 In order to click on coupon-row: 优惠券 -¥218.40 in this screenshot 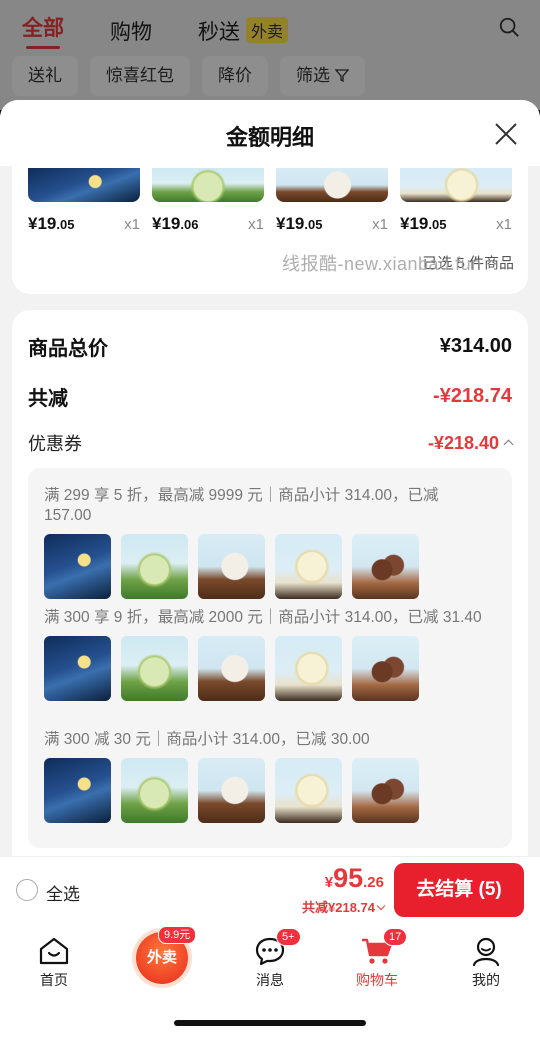, I will do `click(271, 443)`.